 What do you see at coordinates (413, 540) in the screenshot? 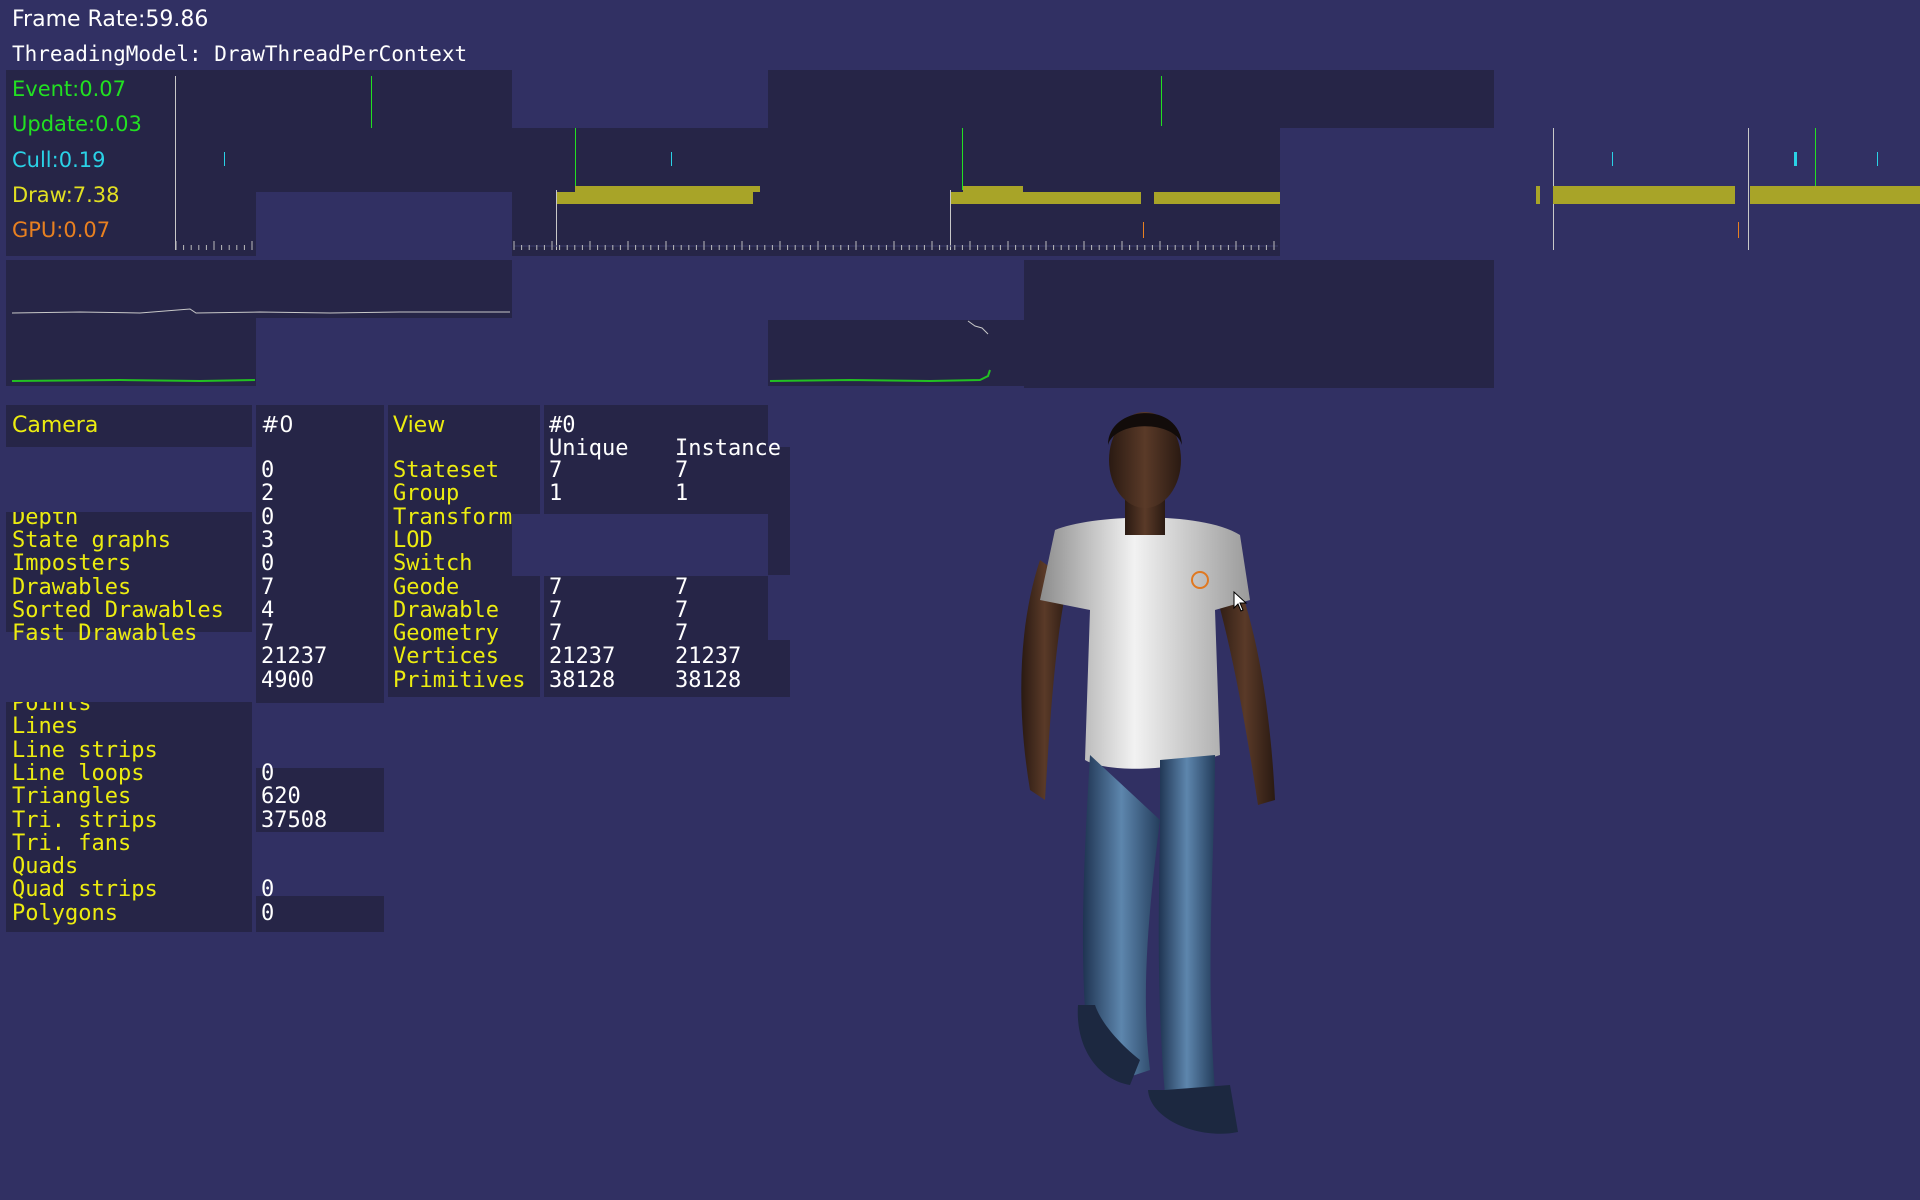
I see `view-stat-label: LOD` at bounding box center [413, 540].